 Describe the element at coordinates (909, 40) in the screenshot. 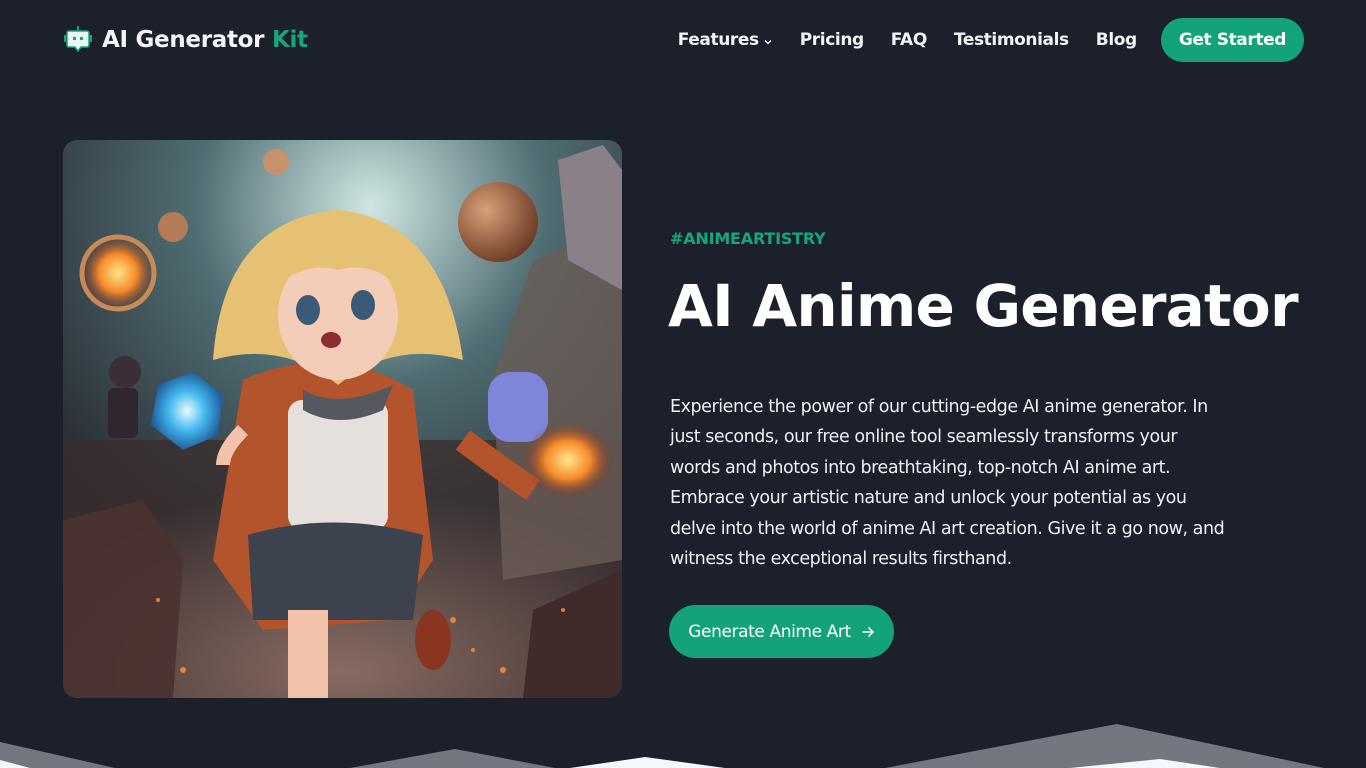

I see `nav-item-faq: FAQ` at that location.